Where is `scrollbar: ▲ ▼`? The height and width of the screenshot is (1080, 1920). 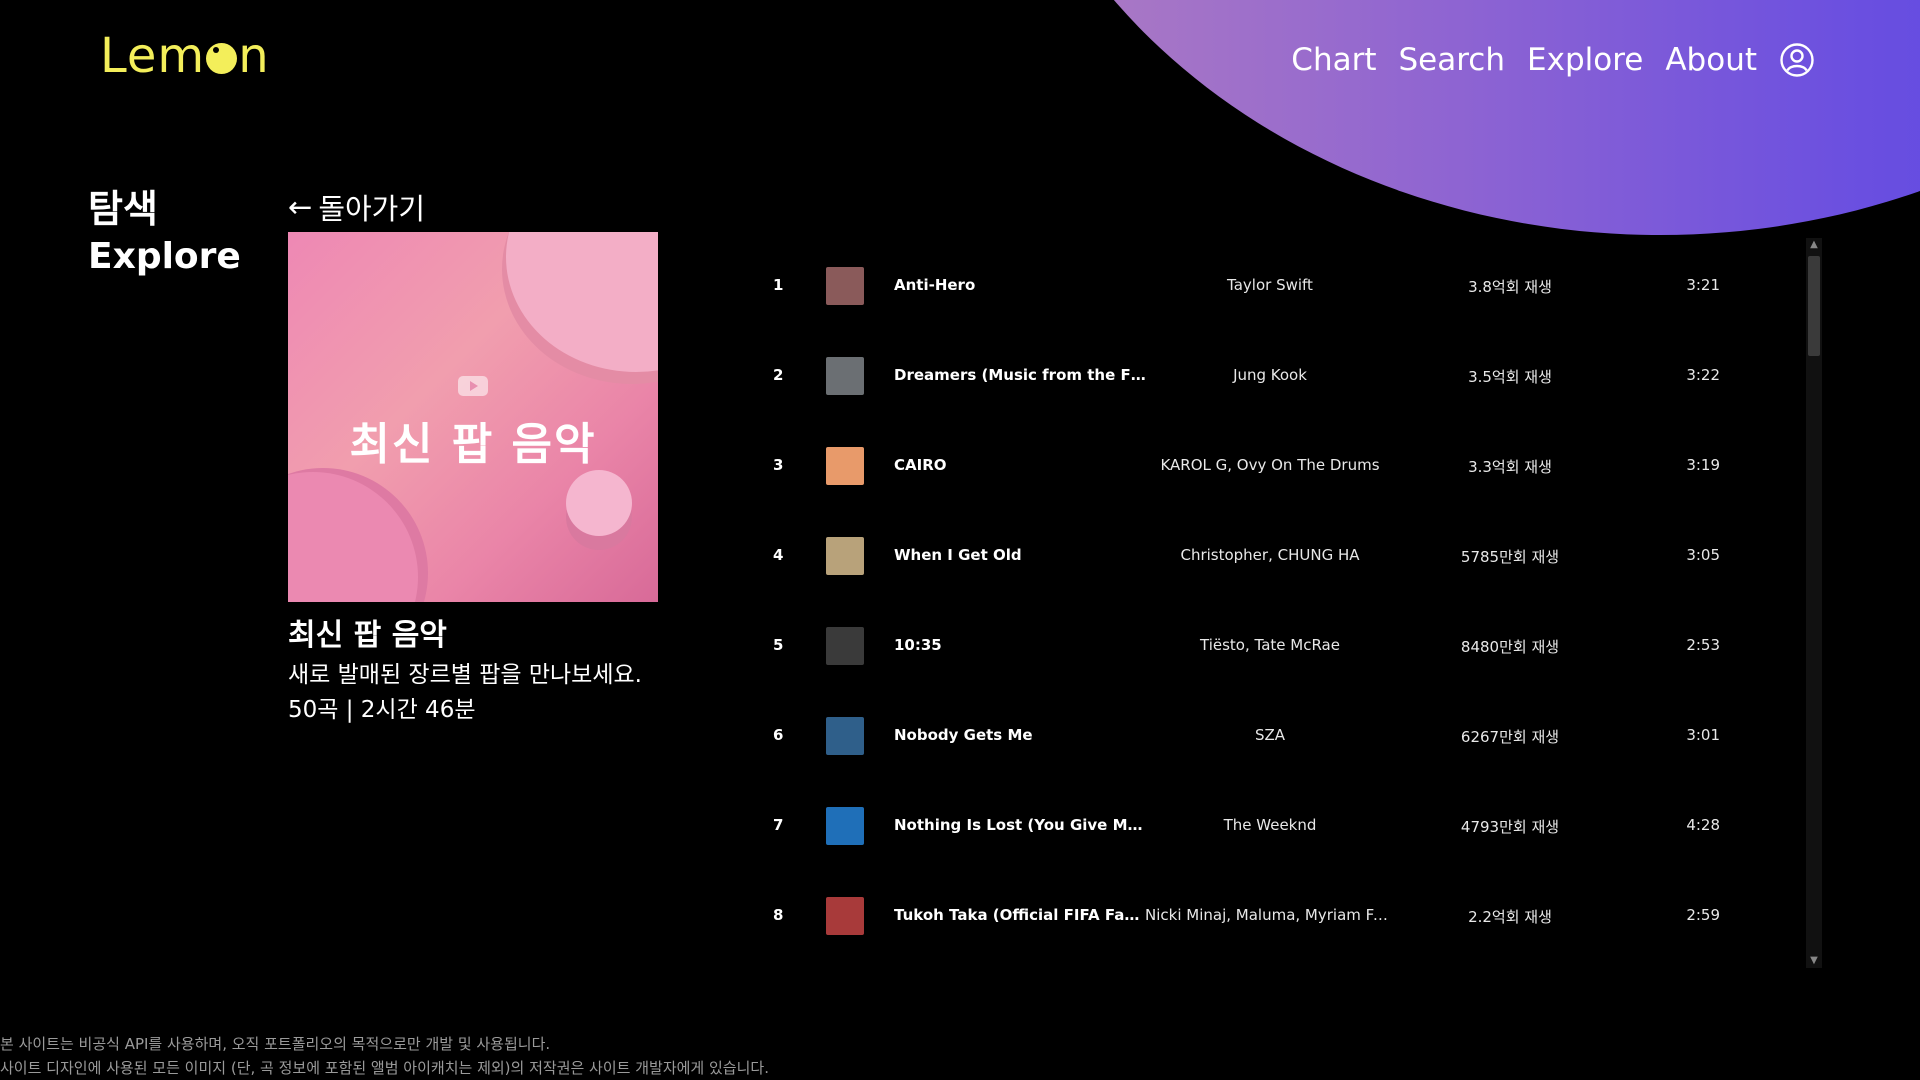
scrollbar: ▲ ▼ is located at coordinates (1814, 603).